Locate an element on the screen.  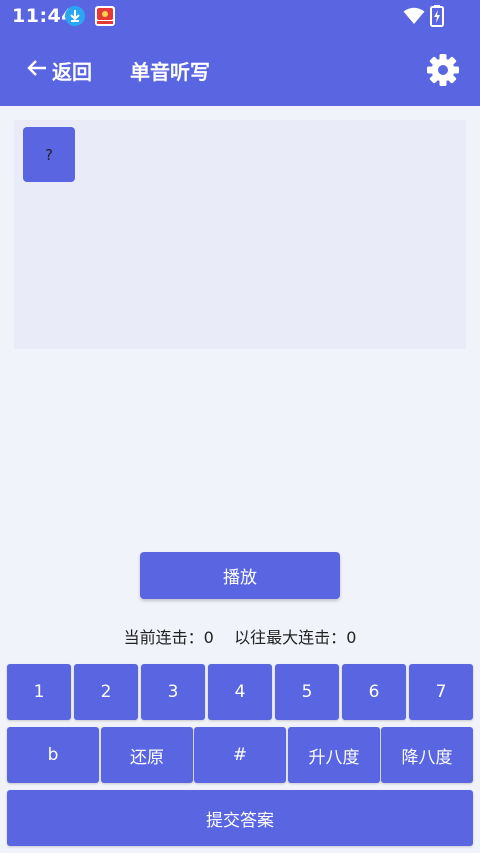
sharp-key: # is located at coordinates (240, 755).